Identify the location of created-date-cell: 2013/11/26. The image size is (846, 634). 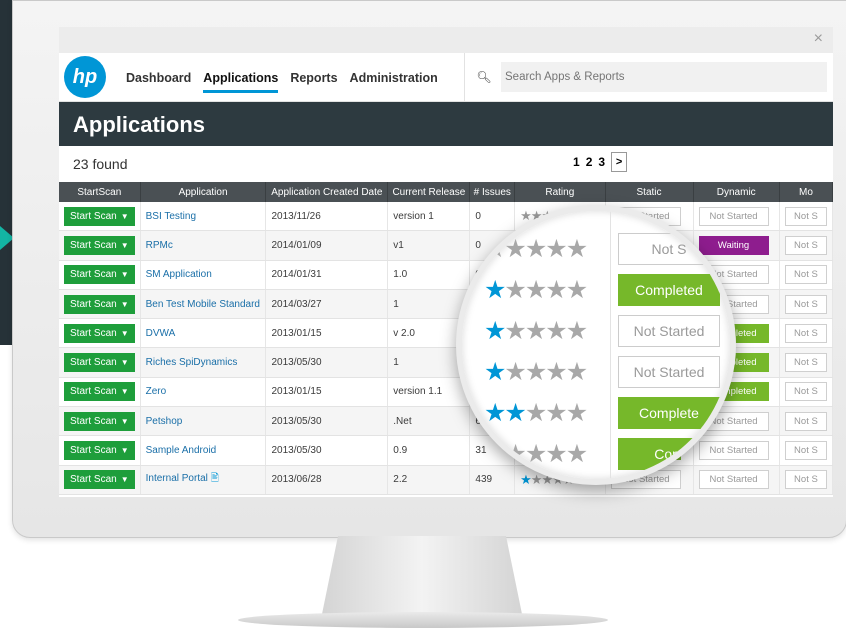
(327, 217).